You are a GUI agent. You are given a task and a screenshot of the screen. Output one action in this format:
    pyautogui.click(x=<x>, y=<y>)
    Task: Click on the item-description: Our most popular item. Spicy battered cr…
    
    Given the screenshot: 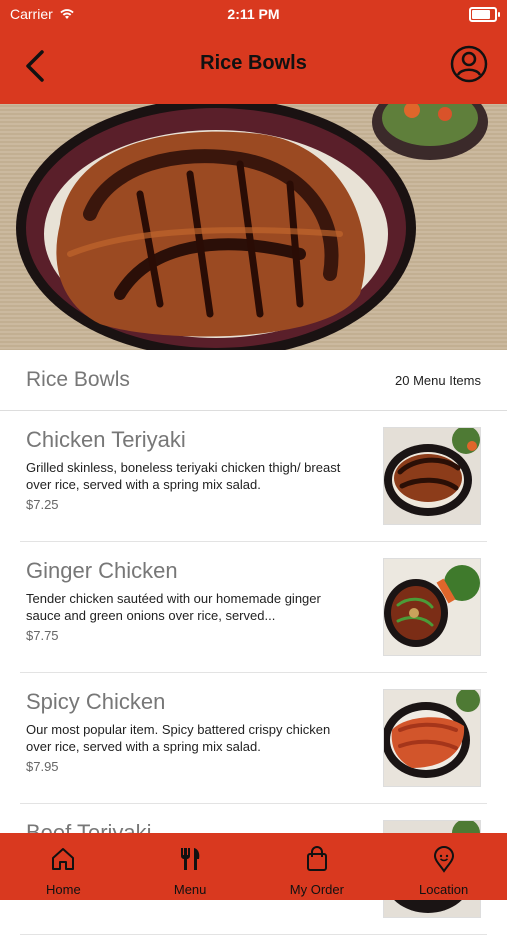 What is the action you would take?
    pyautogui.click(x=178, y=738)
    